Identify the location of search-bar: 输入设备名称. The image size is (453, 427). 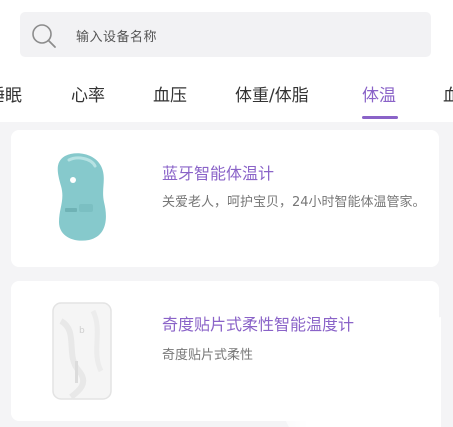
(225, 34).